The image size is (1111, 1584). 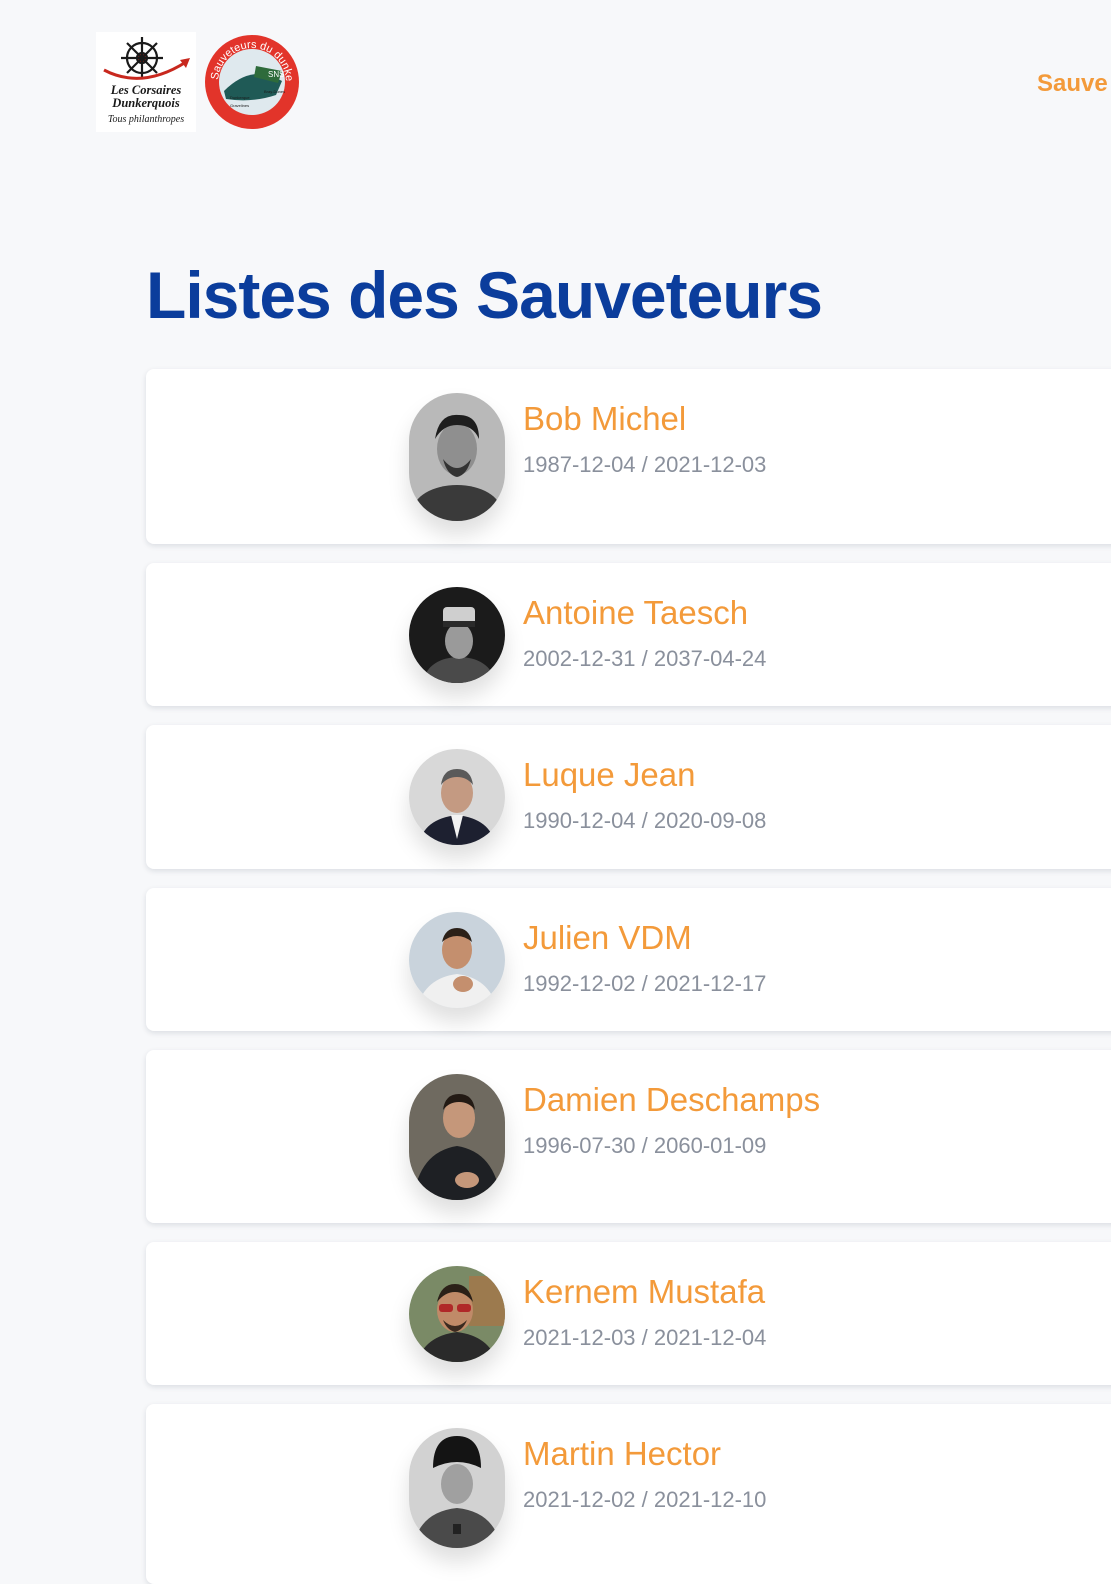 I want to click on sauveteur-name: Luque Jean, so click(x=609, y=774).